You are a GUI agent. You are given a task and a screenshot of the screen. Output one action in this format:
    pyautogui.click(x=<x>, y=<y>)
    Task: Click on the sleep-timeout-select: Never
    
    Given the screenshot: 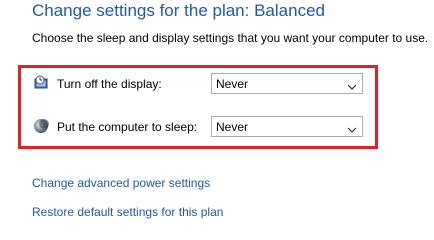 What is the action you would take?
    pyautogui.click(x=287, y=126)
    